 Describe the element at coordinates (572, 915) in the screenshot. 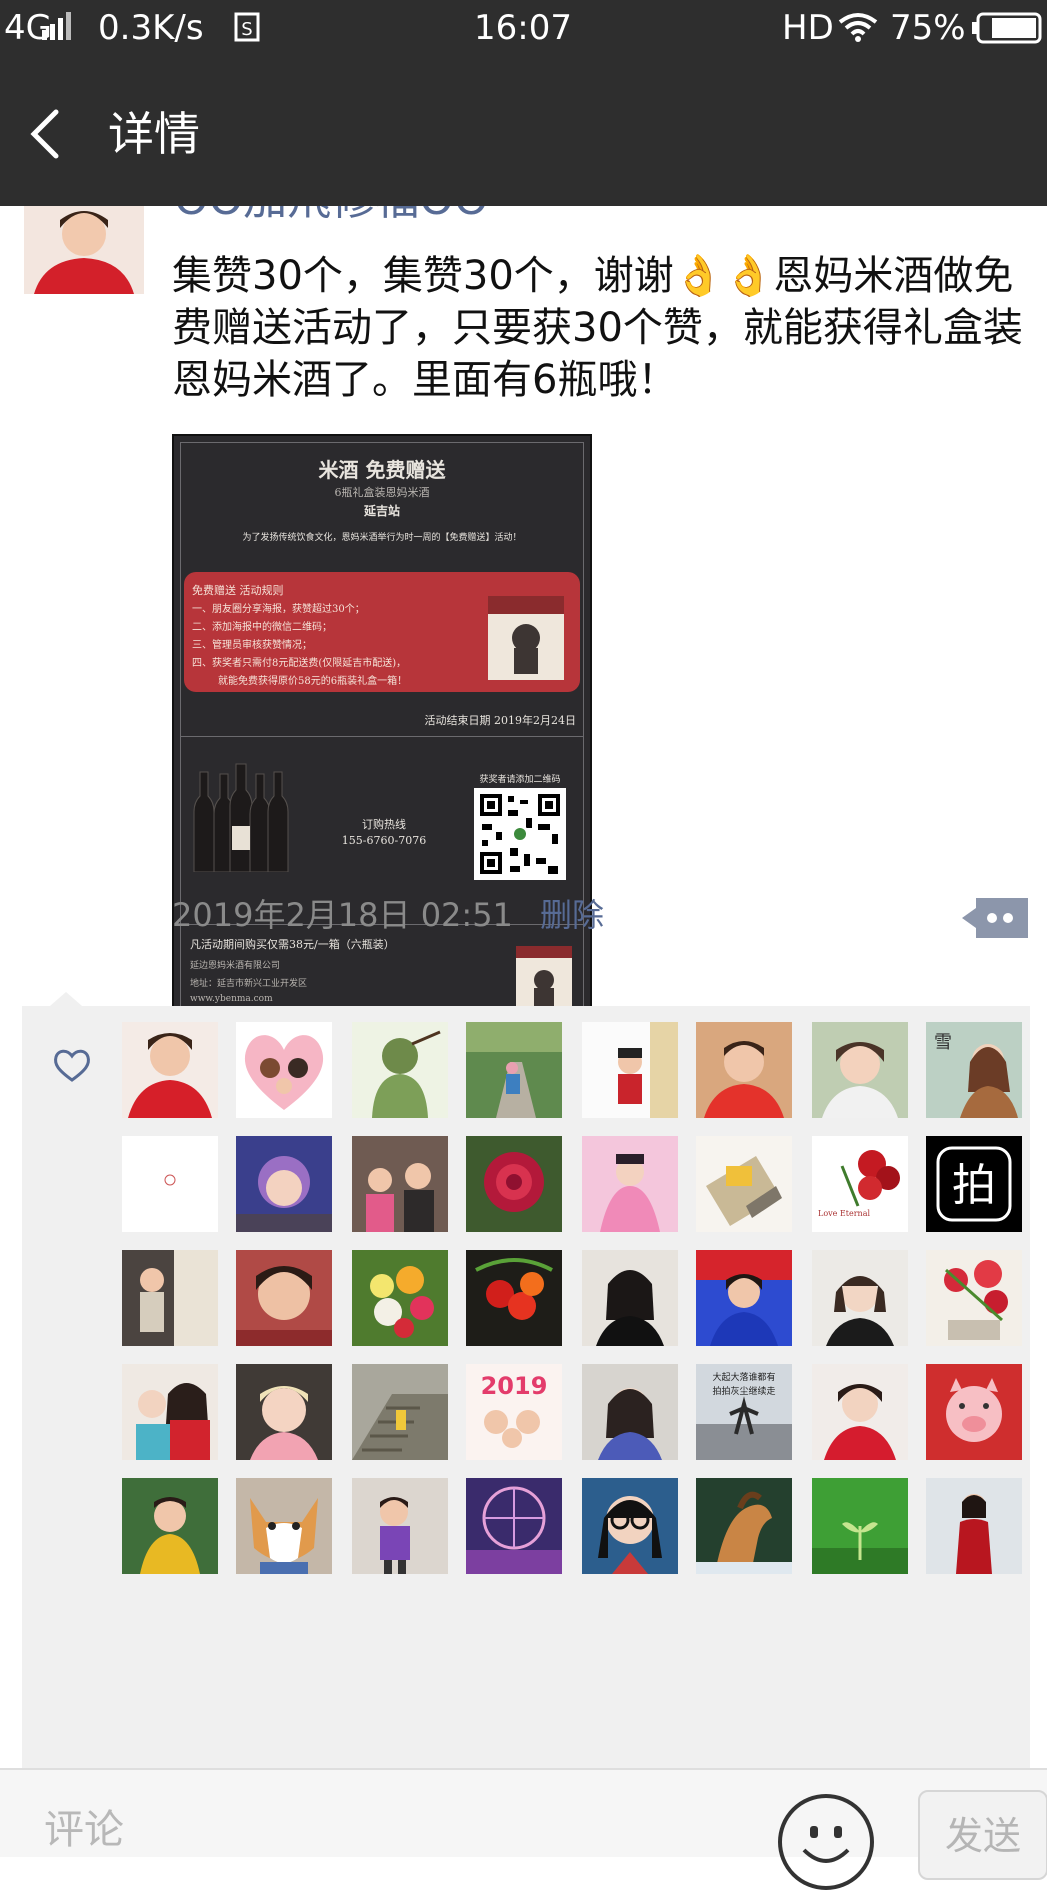

I see `delete-link: 删除` at that location.